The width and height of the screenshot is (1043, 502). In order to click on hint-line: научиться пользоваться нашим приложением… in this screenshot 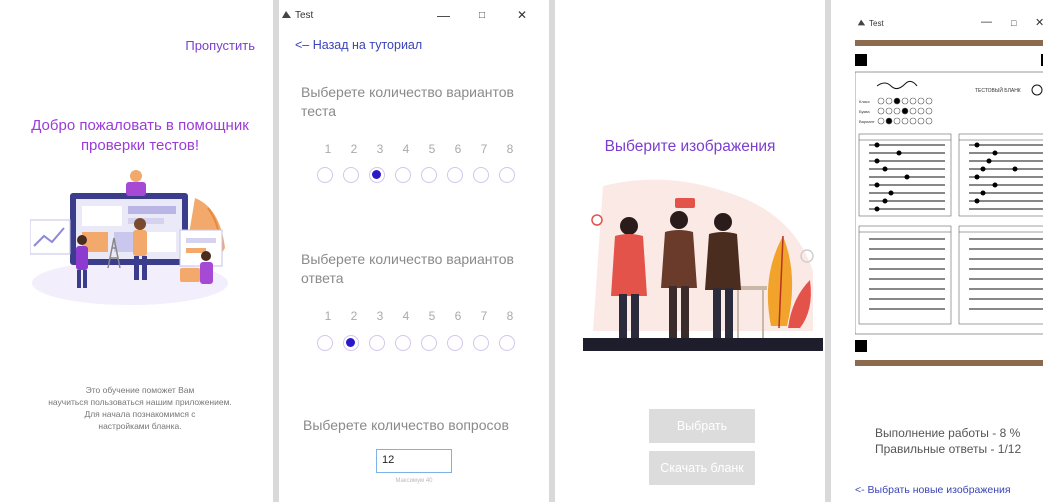, I will do `click(140, 402)`.